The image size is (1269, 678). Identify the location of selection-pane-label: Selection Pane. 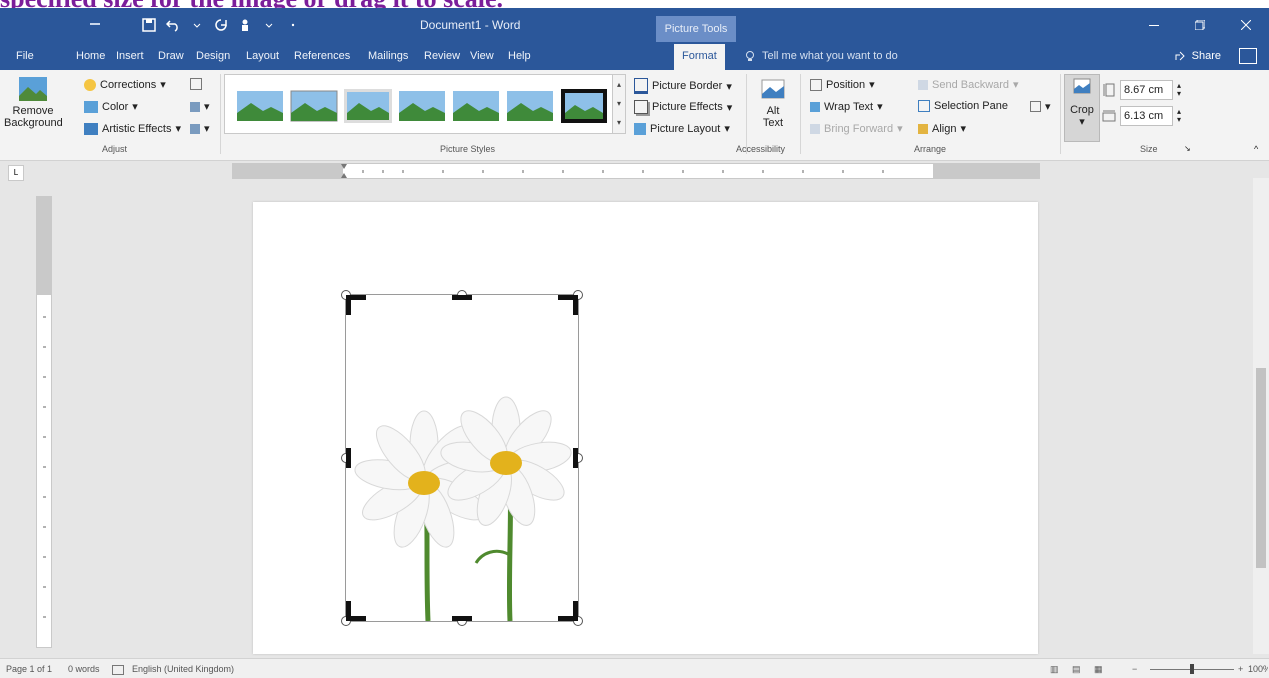
(971, 106).